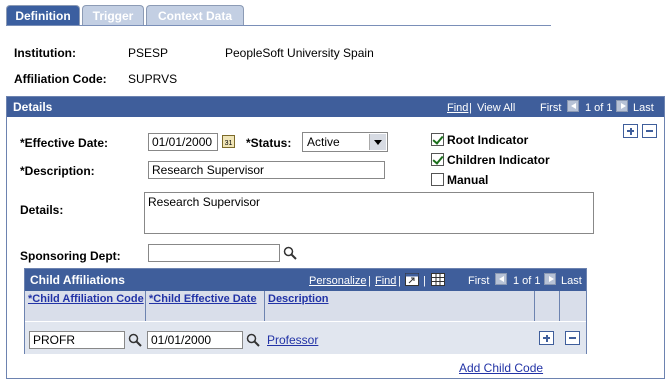 Image resolution: width=671 pixels, height=385 pixels. Describe the element at coordinates (377, 142) in the screenshot. I see `chevron-down-icon` at that location.